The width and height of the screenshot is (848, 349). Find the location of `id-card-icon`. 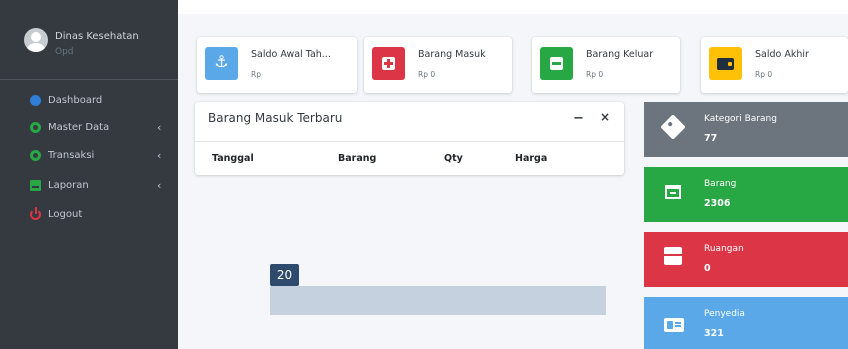

id-card-icon is located at coordinates (674, 325).